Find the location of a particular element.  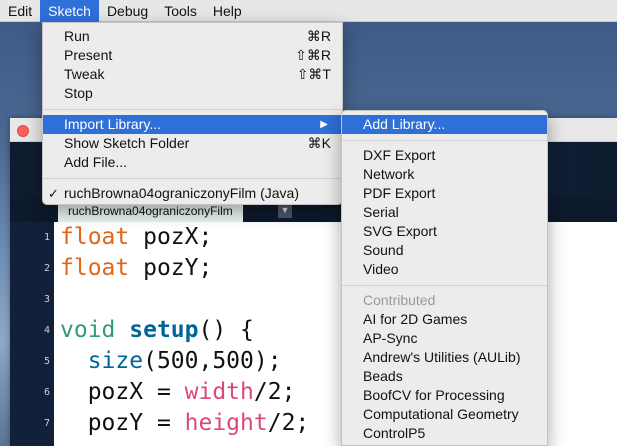

menu-debug: Debug is located at coordinates (127, 11).